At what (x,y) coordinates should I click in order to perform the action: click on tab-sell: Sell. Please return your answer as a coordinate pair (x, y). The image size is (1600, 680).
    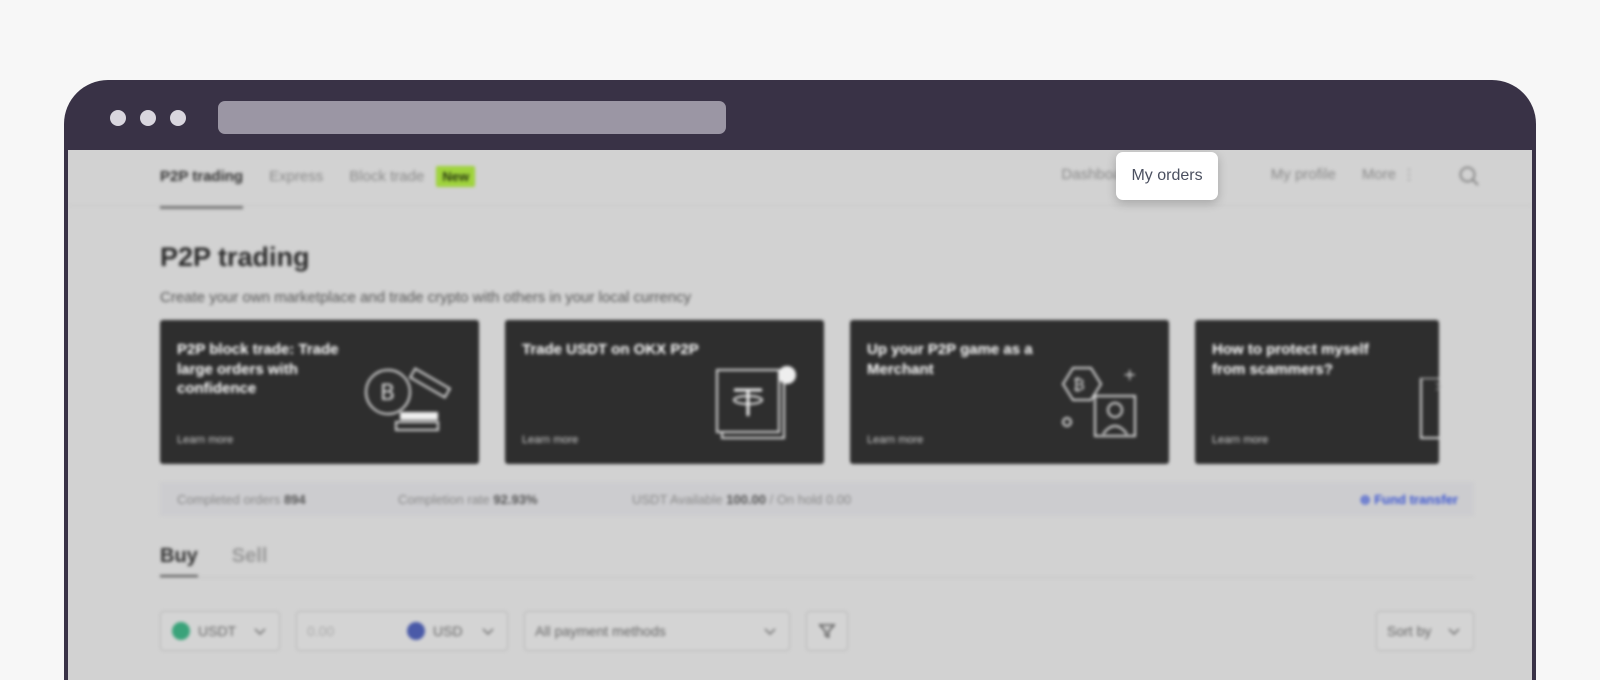
    Looking at the image, I should click on (250, 556).